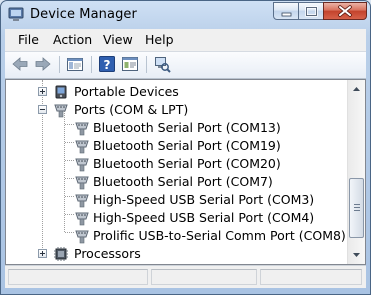 This screenshot has height=295, width=371. I want to click on maximize-button, so click(311, 11).